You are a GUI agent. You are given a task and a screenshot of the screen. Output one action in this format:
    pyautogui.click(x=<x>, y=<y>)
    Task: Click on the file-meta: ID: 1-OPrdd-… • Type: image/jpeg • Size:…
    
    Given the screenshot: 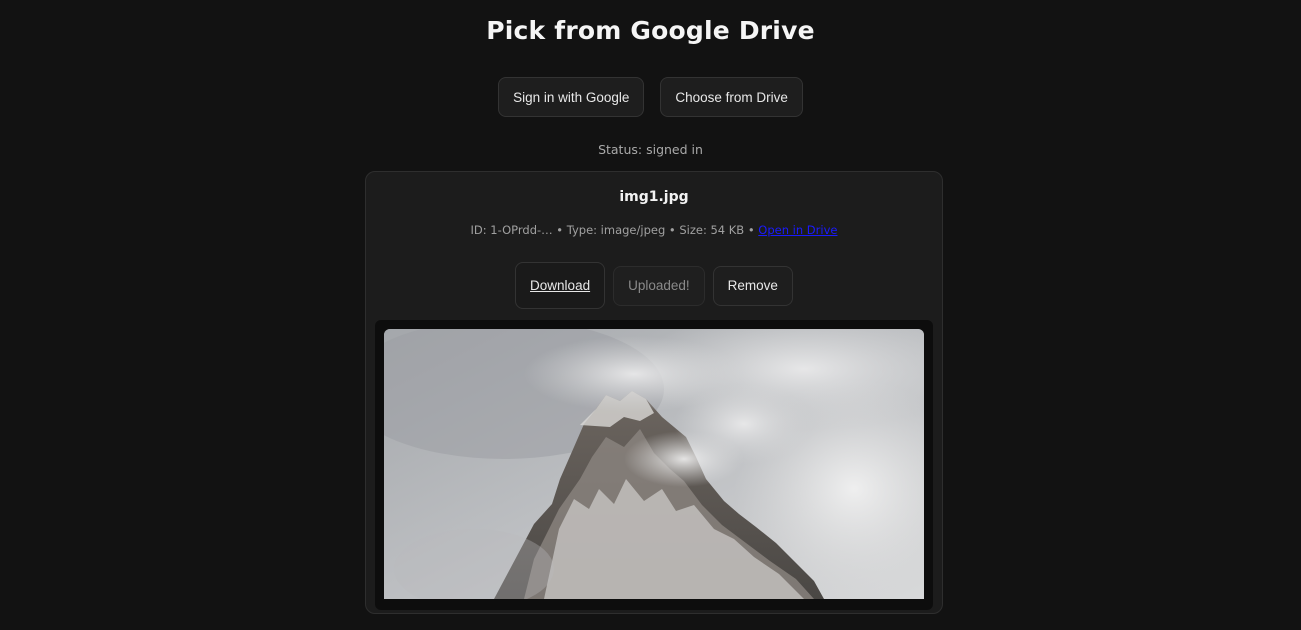 What is the action you would take?
    pyautogui.click(x=654, y=230)
    